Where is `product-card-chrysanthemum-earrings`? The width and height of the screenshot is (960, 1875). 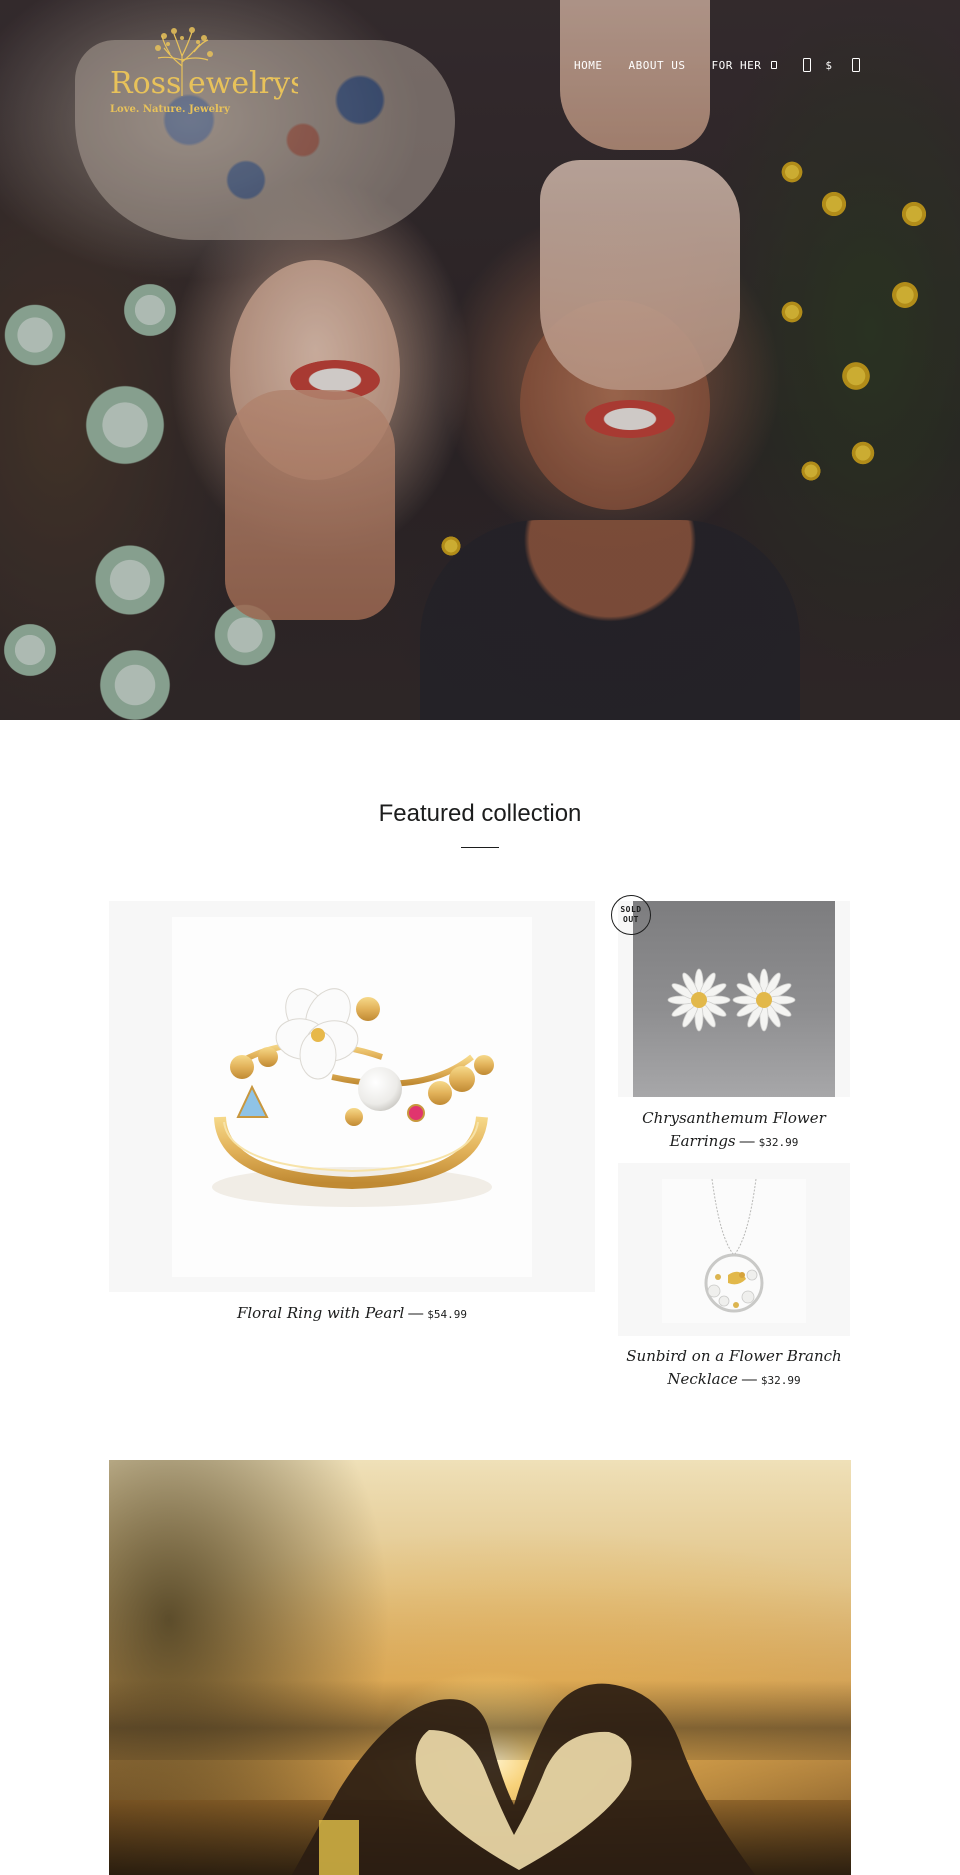
product-card-chrysanthemum-earrings is located at coordinates (734, 999).